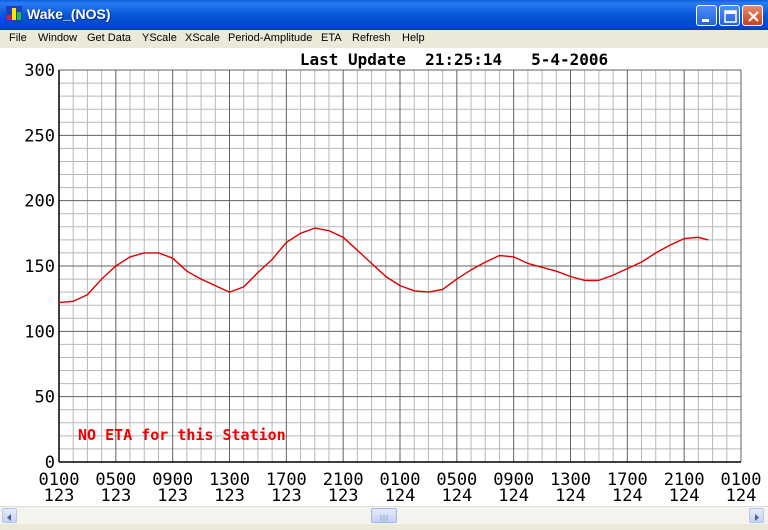 This screenshot has width=768, height=530. Describe the element at coordinates (331, 38) in the screenshot. I see `menu-eta: ETA` at that location.